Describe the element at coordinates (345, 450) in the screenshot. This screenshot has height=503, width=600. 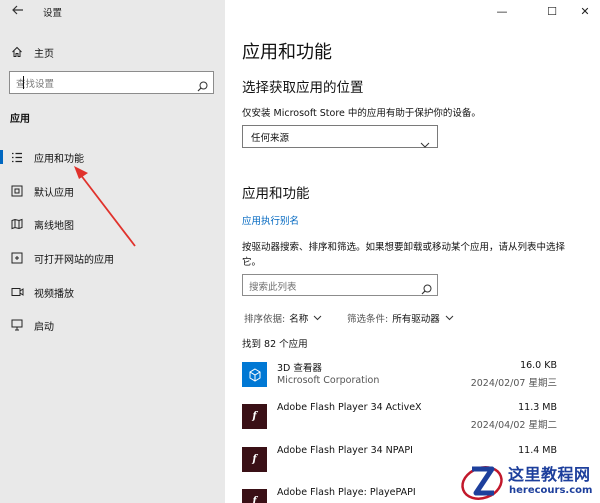
I see `app-name: Adobe Flash Player 34 NPAPI` at that location.